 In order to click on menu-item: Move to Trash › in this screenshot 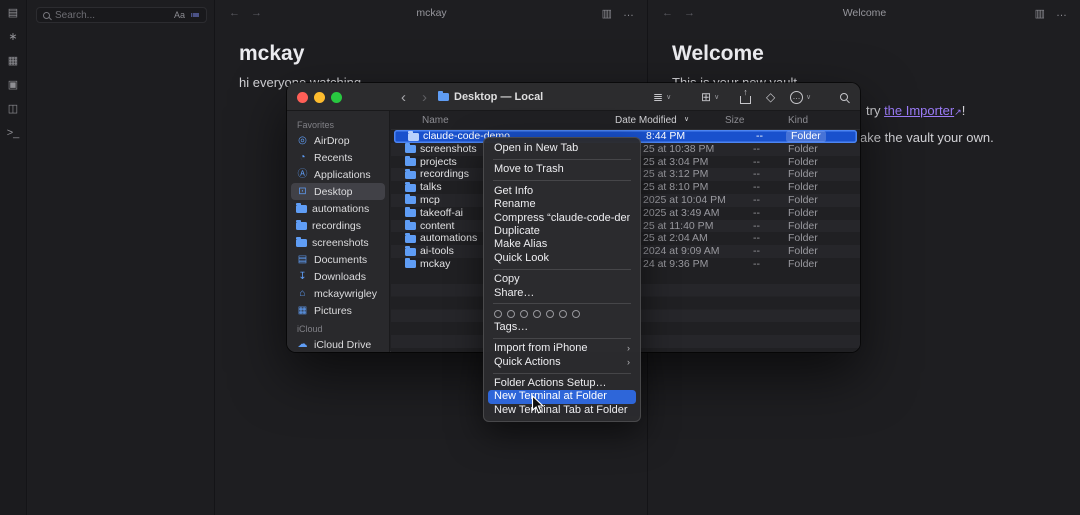, I will do `click(562, 169)`.